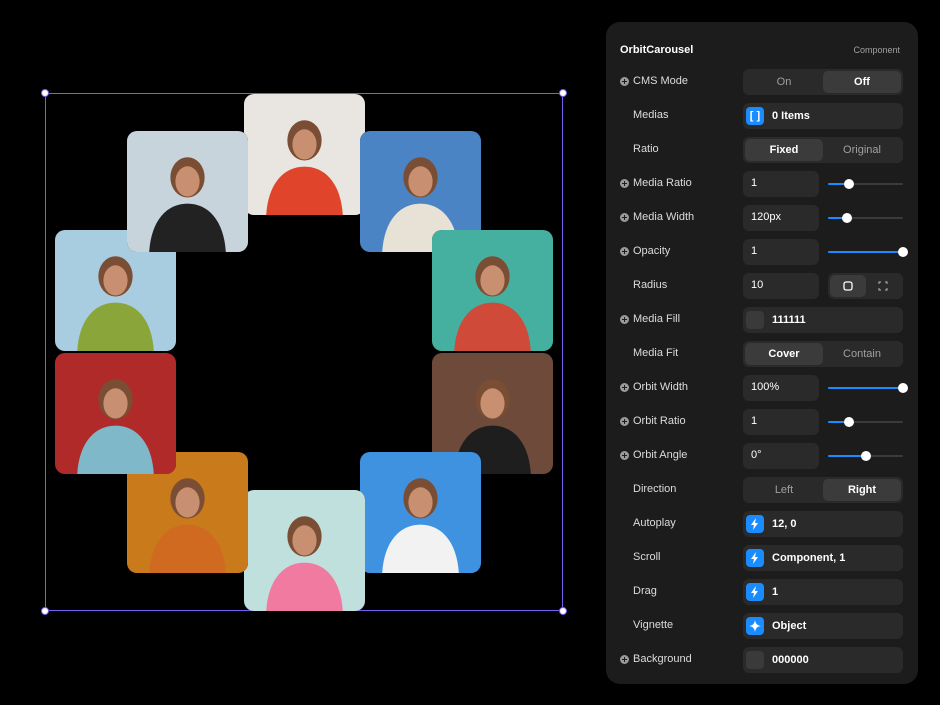  What do you see at coordinates (655, 489) in the screenshot?
I see `direction-label: Direction` at bounding box center [655, 489].